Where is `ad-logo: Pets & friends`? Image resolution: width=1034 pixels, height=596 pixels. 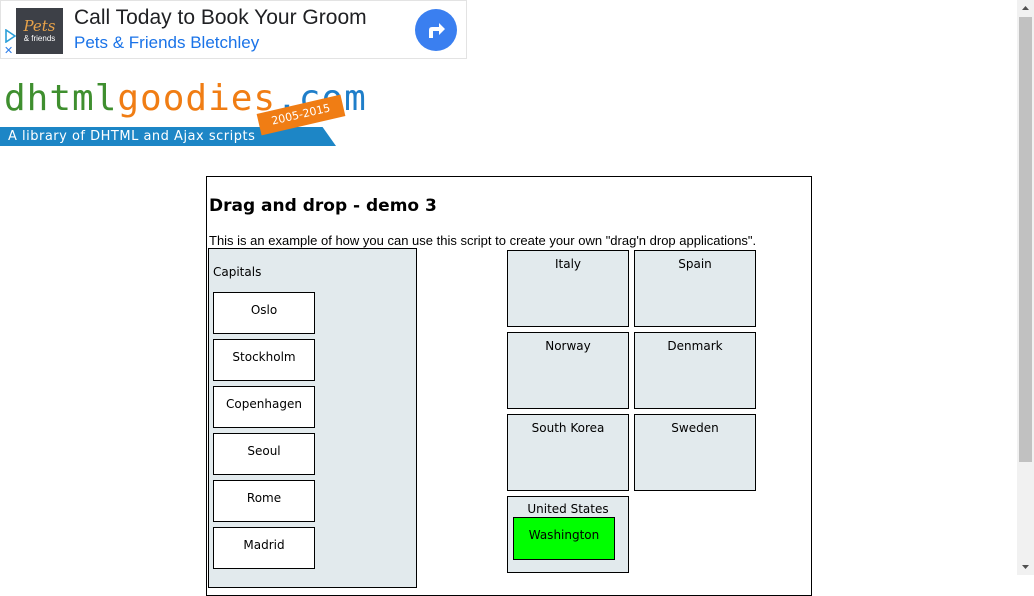 ad-logo: Pets & friends is located at coordinates (39, 31).